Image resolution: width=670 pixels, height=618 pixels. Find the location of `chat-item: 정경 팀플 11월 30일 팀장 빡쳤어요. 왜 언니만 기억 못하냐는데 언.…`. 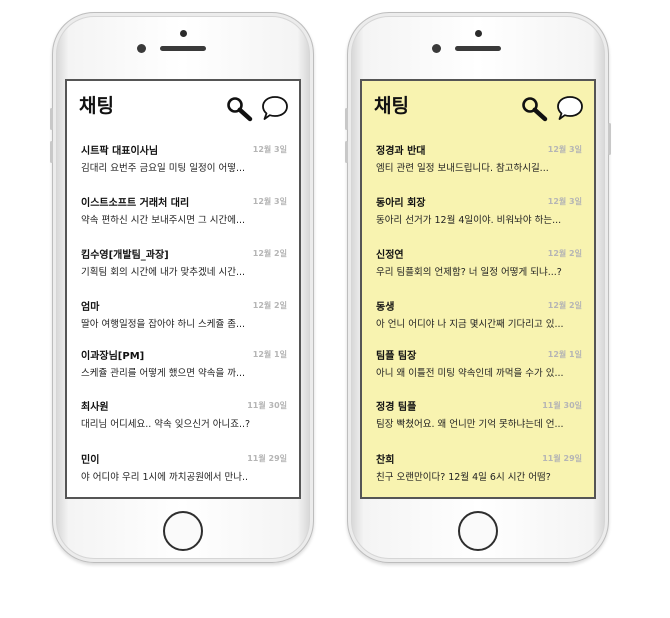

chat-item: 정경 팀플 11월 30일 팀장 빡쳤어요. 왜 언니만 기억 못하냐는데 언.… is located at coordinates (478, 417).